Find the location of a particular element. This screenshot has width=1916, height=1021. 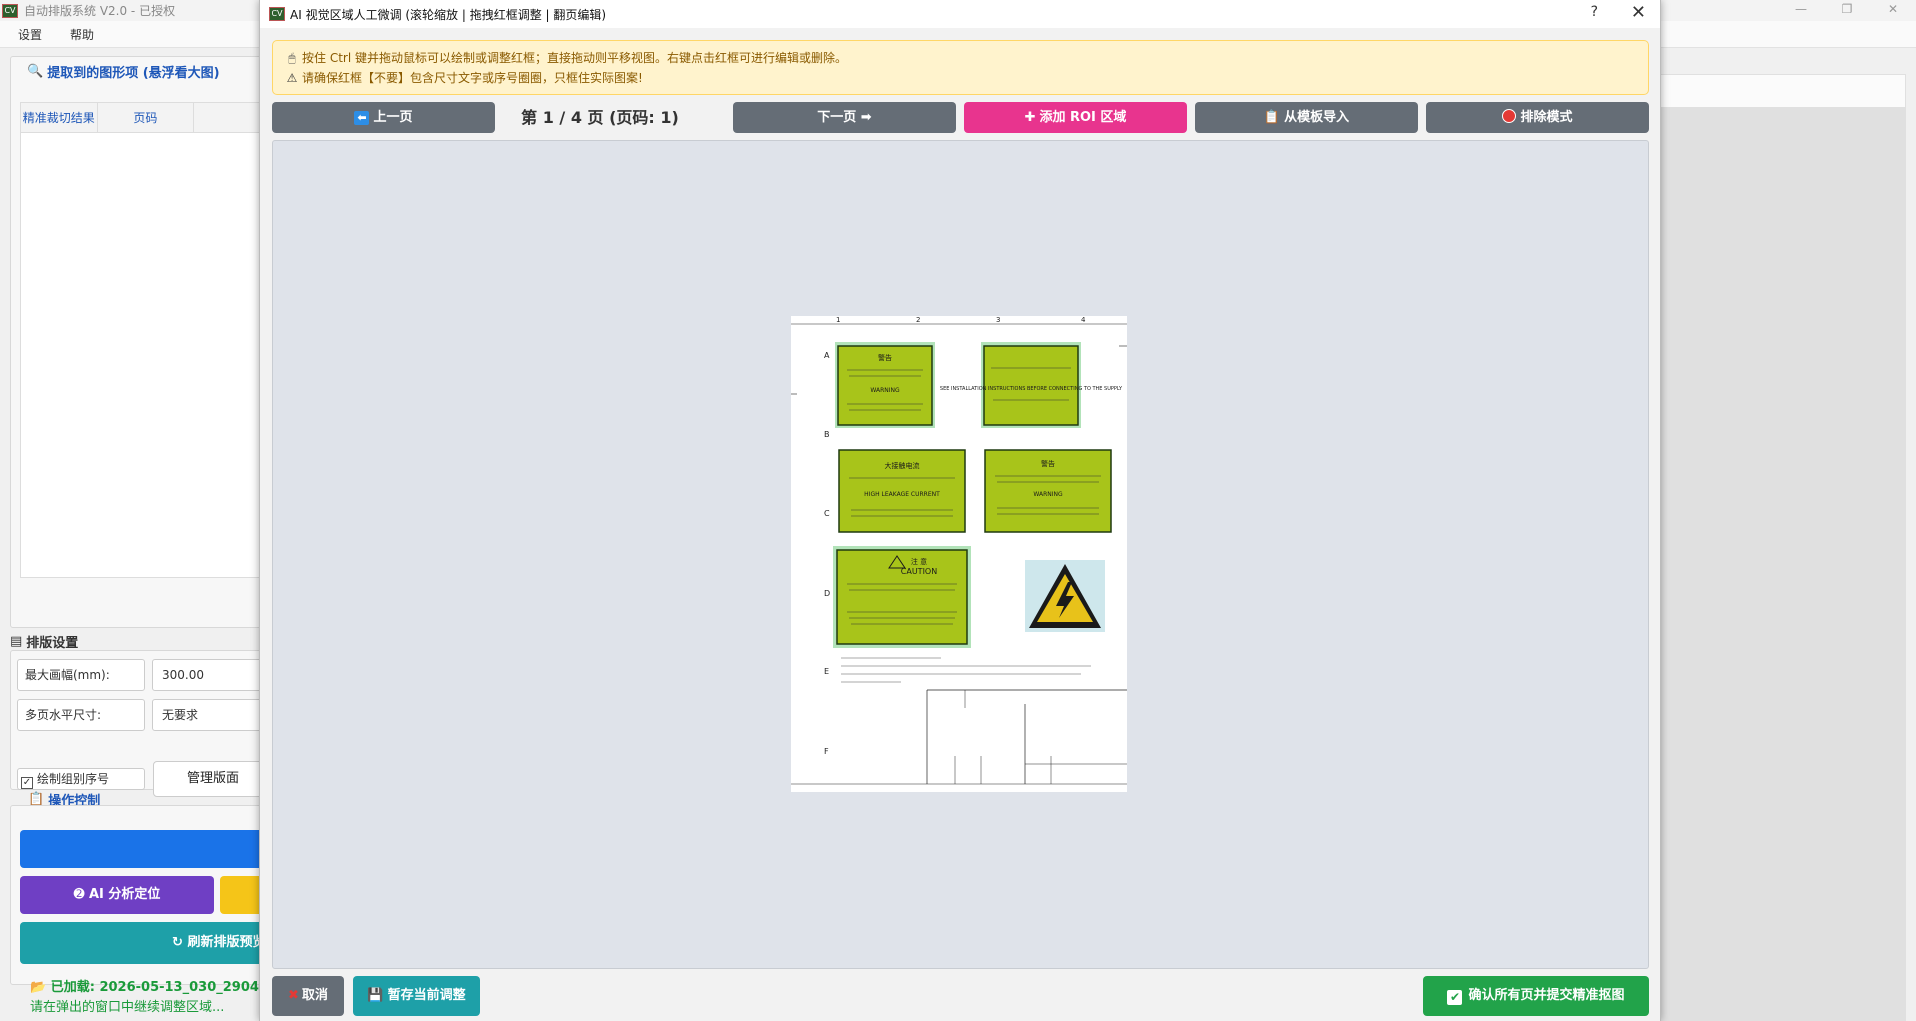

ai-icon: ➋ is located at coordinates (79, 894).